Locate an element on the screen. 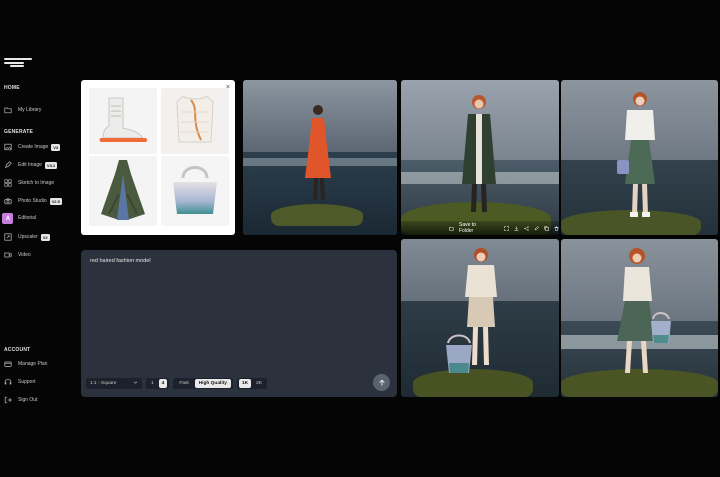  sidebar-item-label: Photo Studio is located at coordinates (32, 201).